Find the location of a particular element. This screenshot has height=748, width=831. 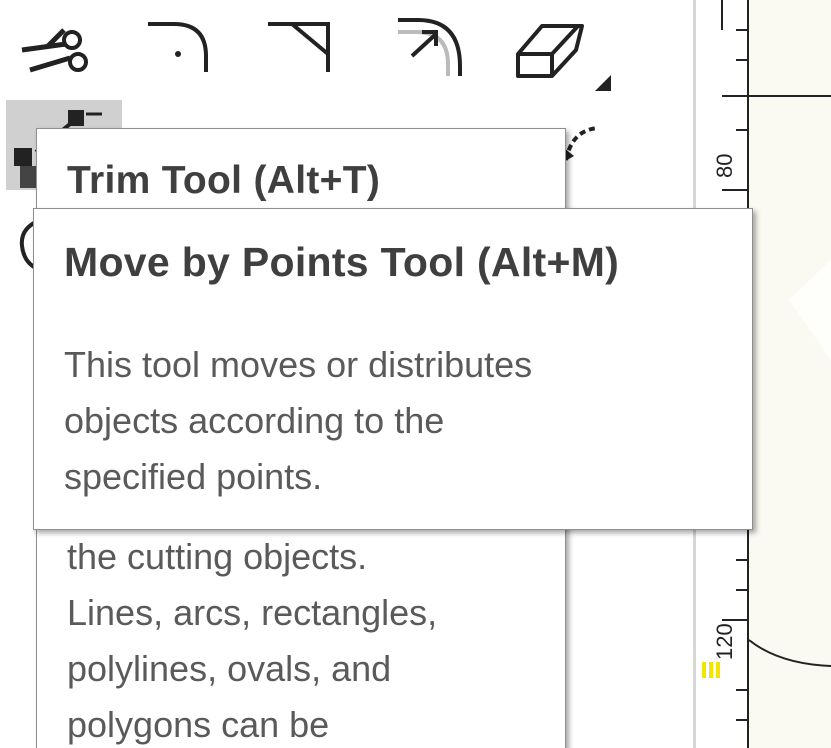

tooltip-body-line: polygons can be is located at coordinates (198, 724).